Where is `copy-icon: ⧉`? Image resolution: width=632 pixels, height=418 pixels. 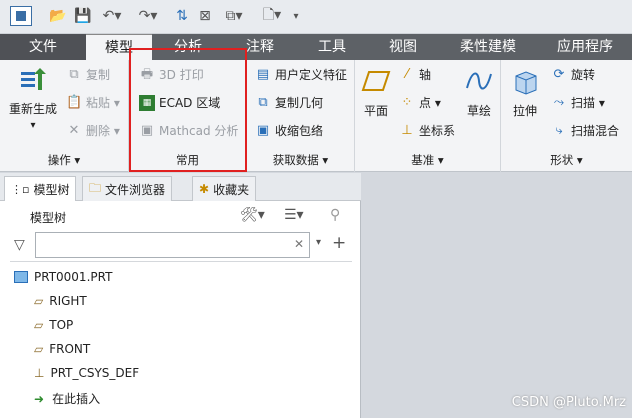
copy-icon: ⧉ is located at coordinates (74, 74).